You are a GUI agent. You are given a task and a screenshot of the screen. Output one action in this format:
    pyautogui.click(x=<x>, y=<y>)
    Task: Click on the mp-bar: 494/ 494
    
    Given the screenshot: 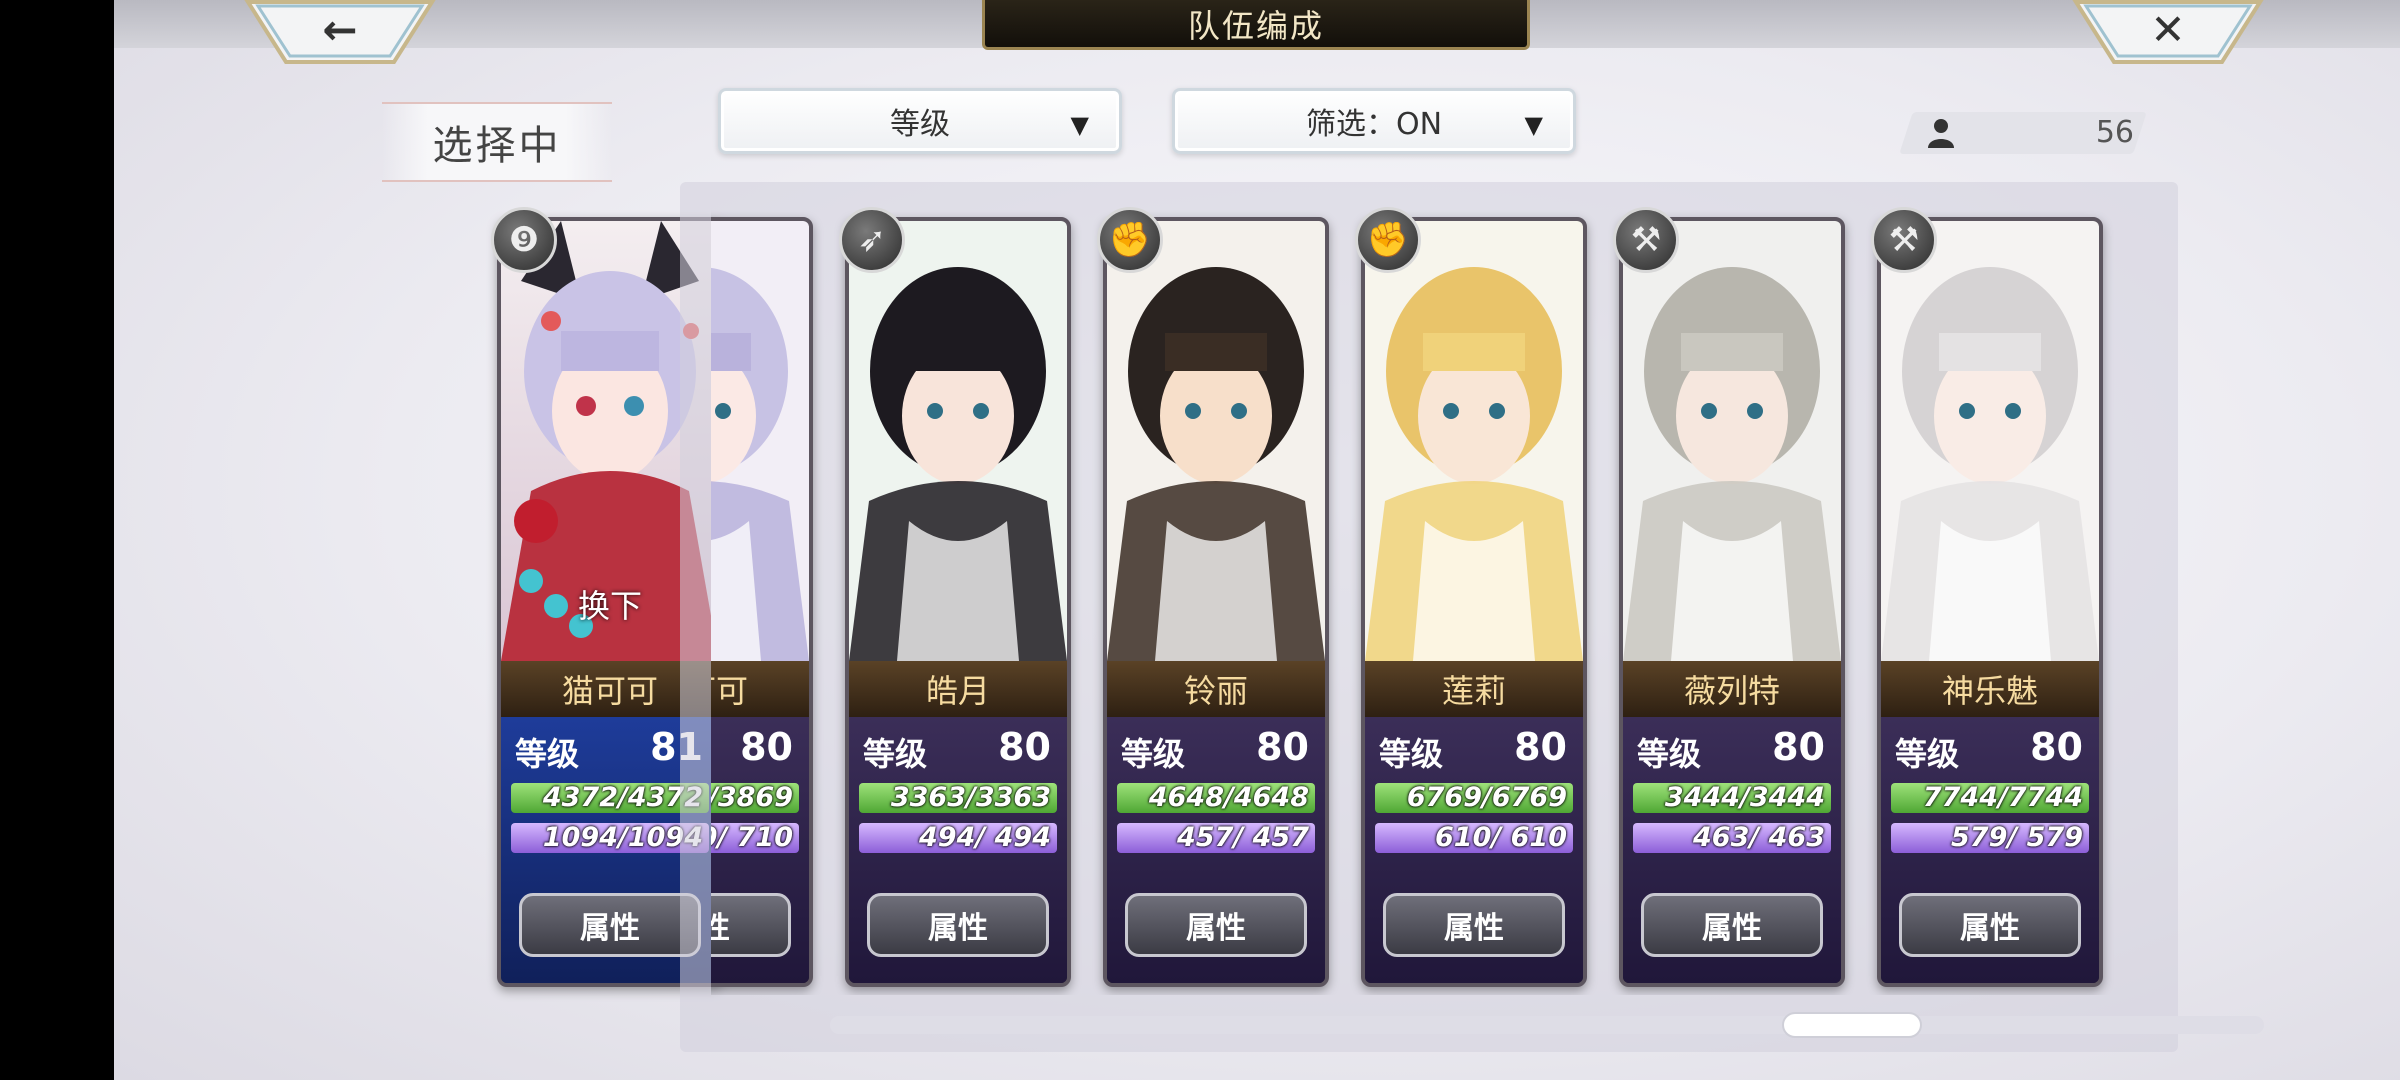 What is the action you would take?
    pyautogui.click(x=958, y=838)
    